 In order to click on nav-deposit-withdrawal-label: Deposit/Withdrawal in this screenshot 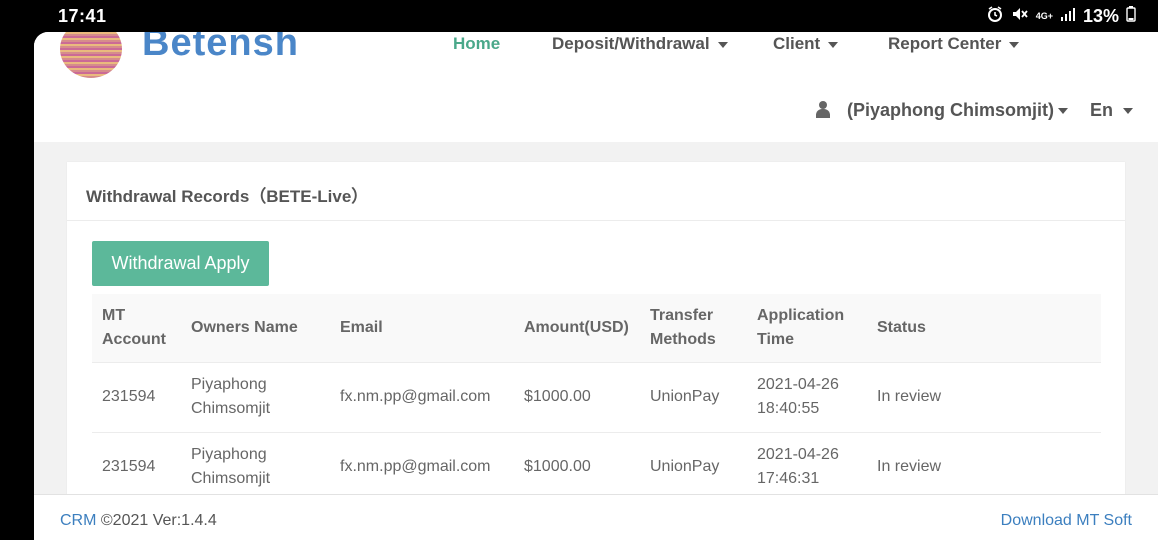, I will do `click(631, 43)`.